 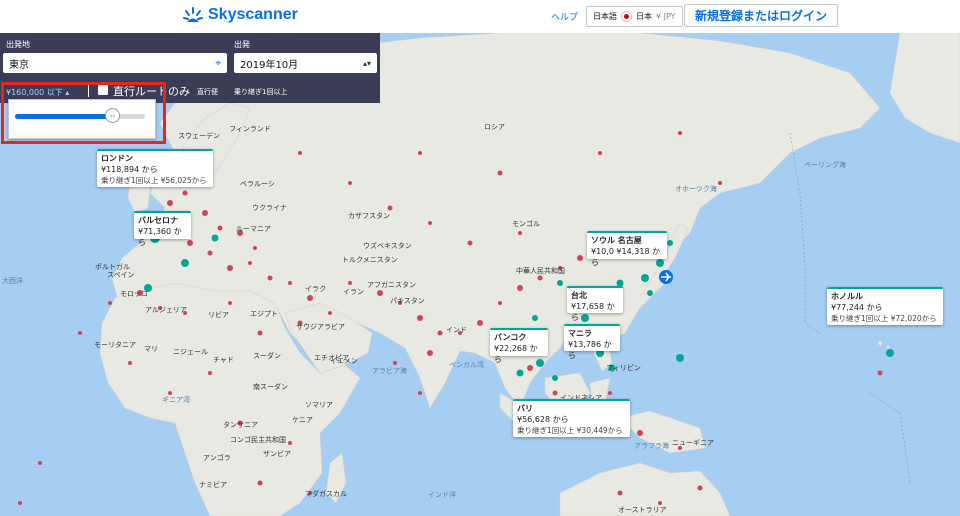 What do you see at coordinates (166, 310) in the screenshot?
I see `country-label: アルジェリア` at bounding box center [166, 310].